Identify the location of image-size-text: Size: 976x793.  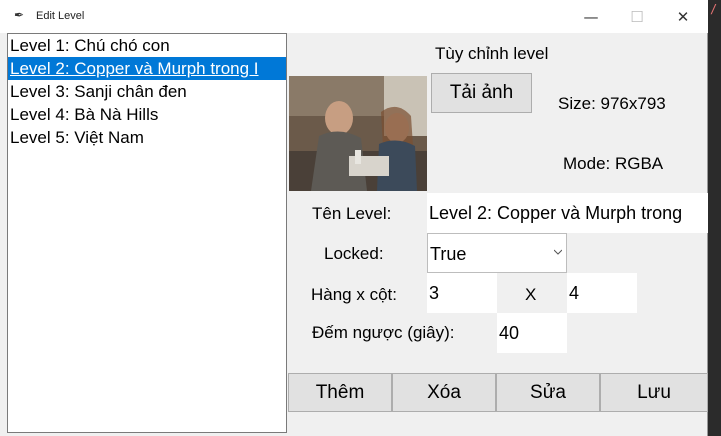
(612, 103).